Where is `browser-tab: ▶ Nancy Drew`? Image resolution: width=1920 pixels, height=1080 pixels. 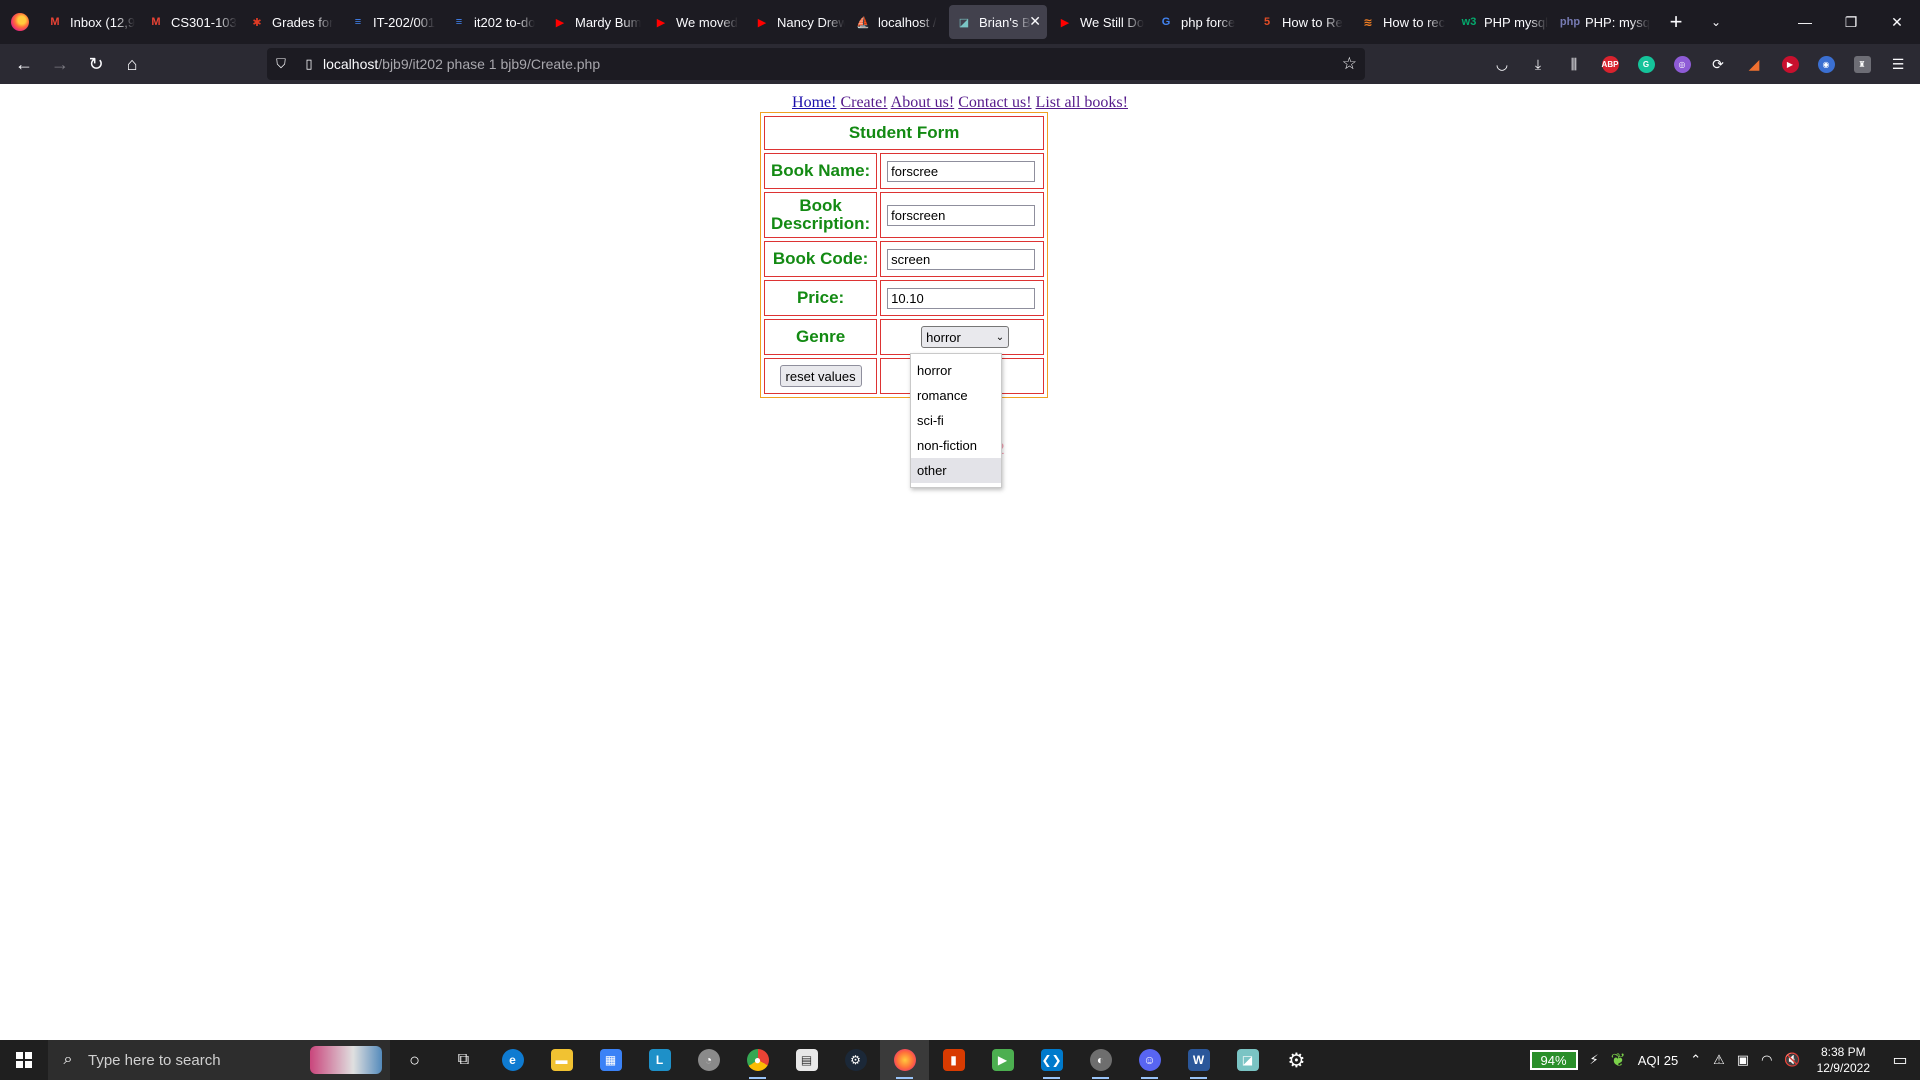
browser-tab: ▶ Nancy Drew is located at coordinates (796, 22).